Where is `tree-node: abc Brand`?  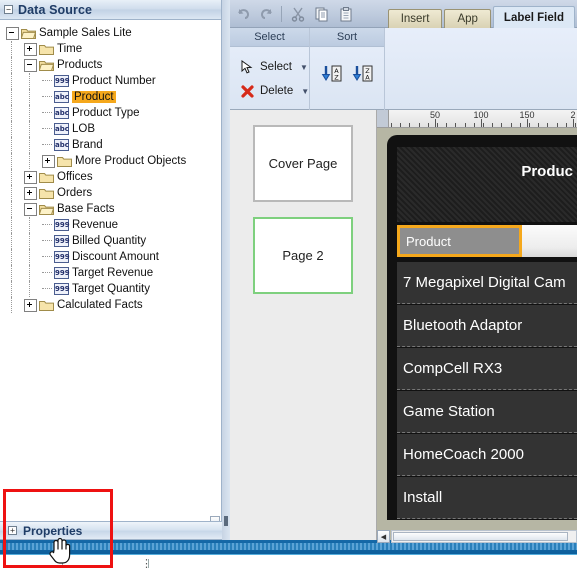
tree-node: abc Brand is located at coordinates (113, 145).